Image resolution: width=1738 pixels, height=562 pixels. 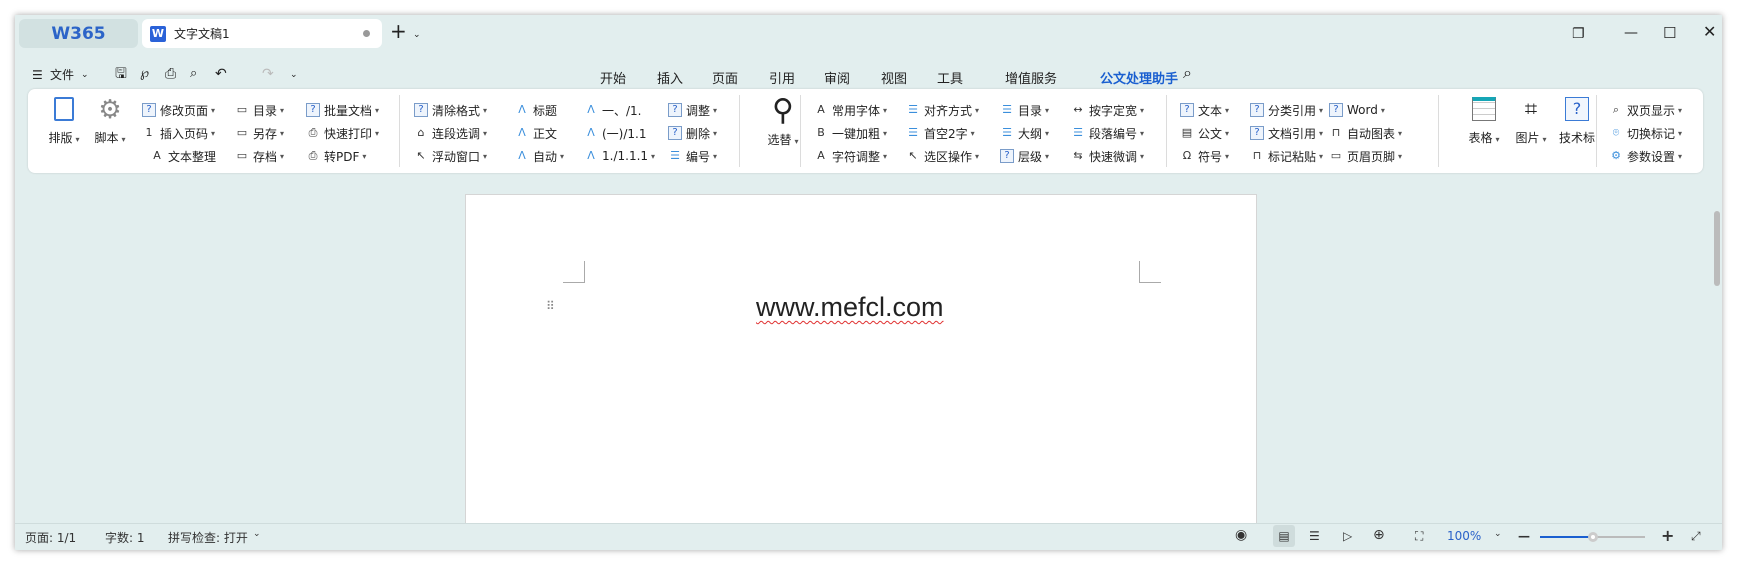 What do you see at coordinates (850, 156) in the screenshot?
I see `ribbon-item: A 字符调整 ▾` at bounding box center [850, 156].